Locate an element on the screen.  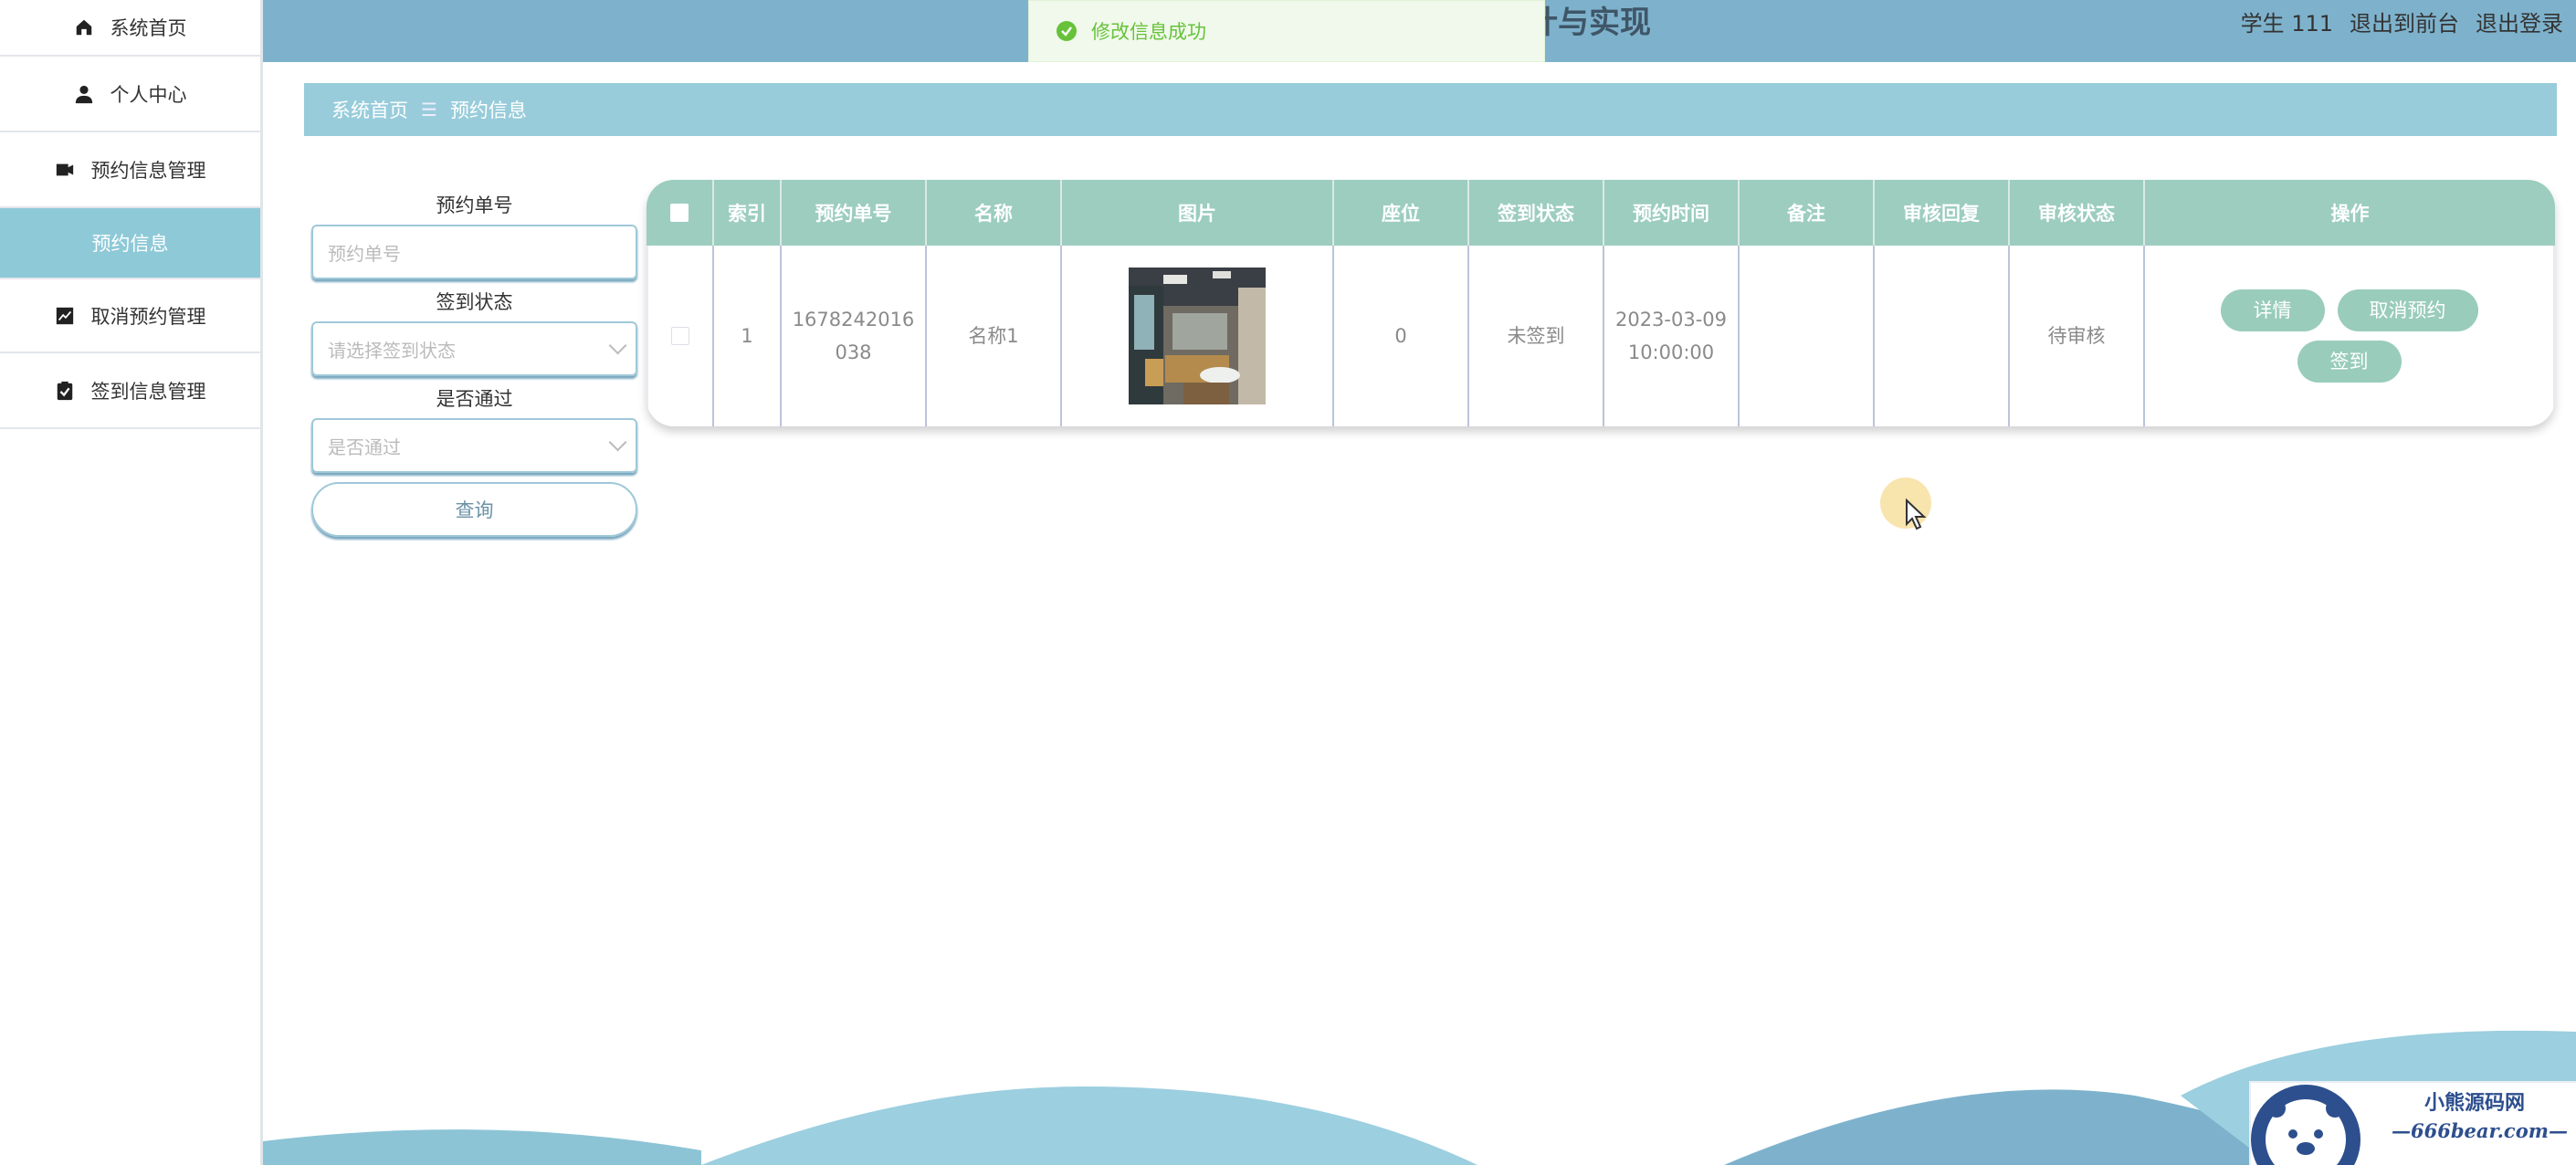
sidebar-item-reservation-info: 预约信息 is located at coordinates (130, 243).